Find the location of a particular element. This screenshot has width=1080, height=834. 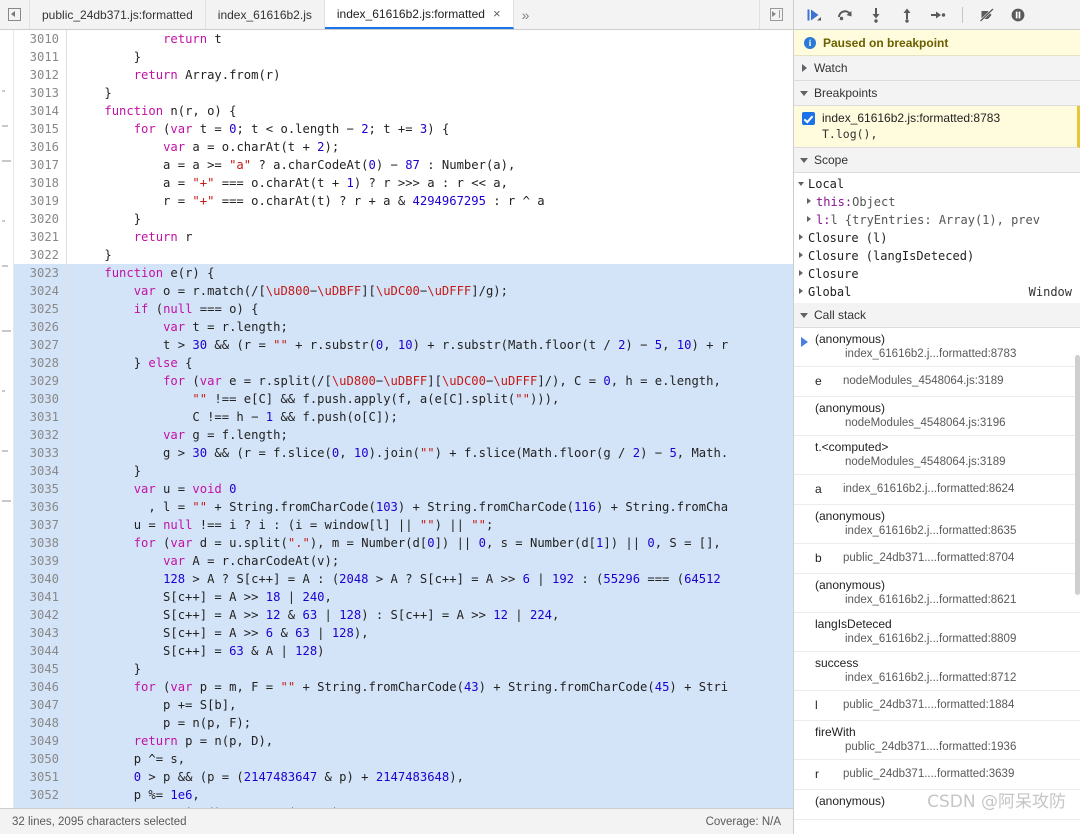

call-stack-frame: r public_24db371....formatted:3639 is located at coordinates (937, 775).